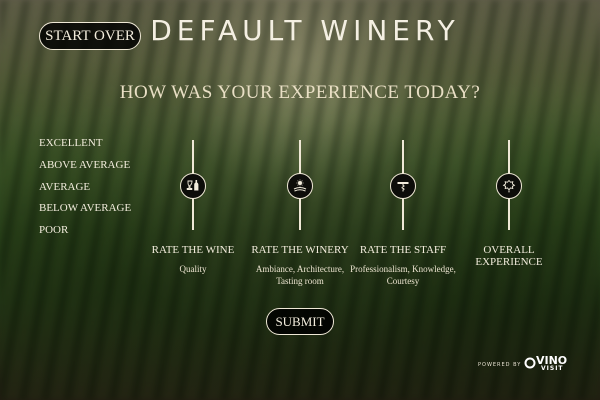 The width and height of the screenshot is (600, 400). Describe the element at coordinates (403, 250) in the screenshot. I see `rate-staff-label: RATE THE STAFF` at that location.